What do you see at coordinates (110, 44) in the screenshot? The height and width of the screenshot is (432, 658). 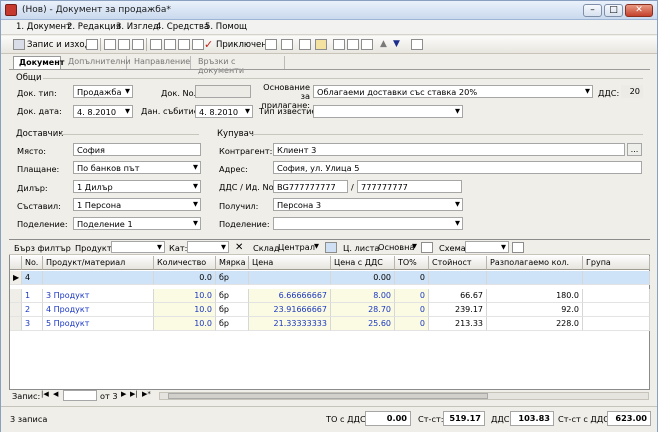 I see `cut-icon` at bounding box center [110, 44].